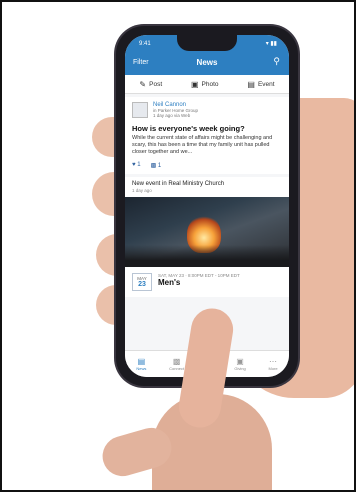 The width and height of the screenshot is (356, 492). Describe the element at coordinates (207, 43) in the screenshot. I see `phone-notch` at that location.